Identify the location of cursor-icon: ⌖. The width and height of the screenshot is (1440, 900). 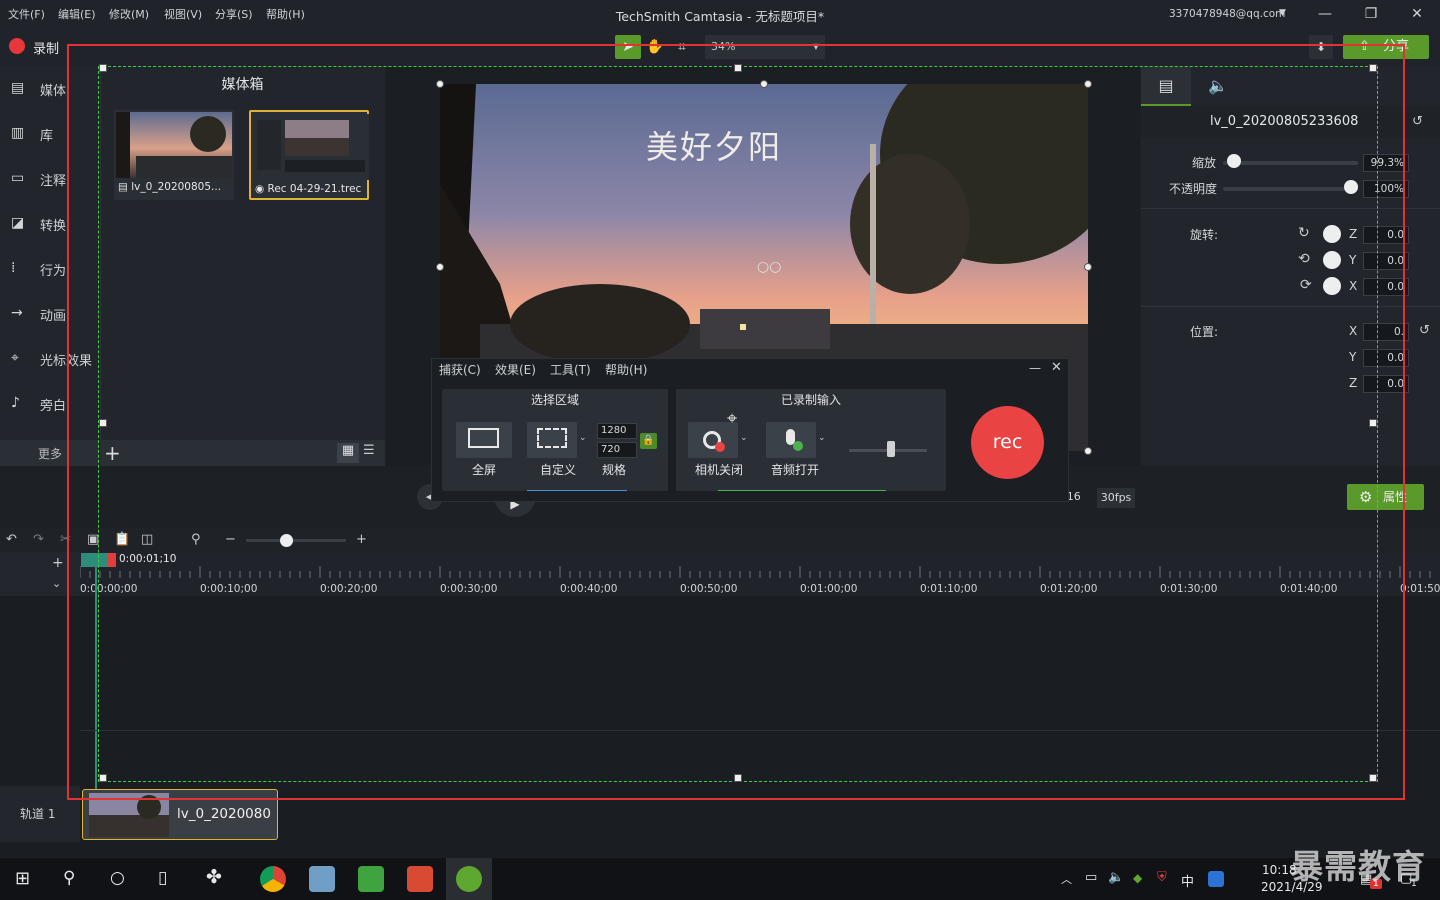
(15, 358).